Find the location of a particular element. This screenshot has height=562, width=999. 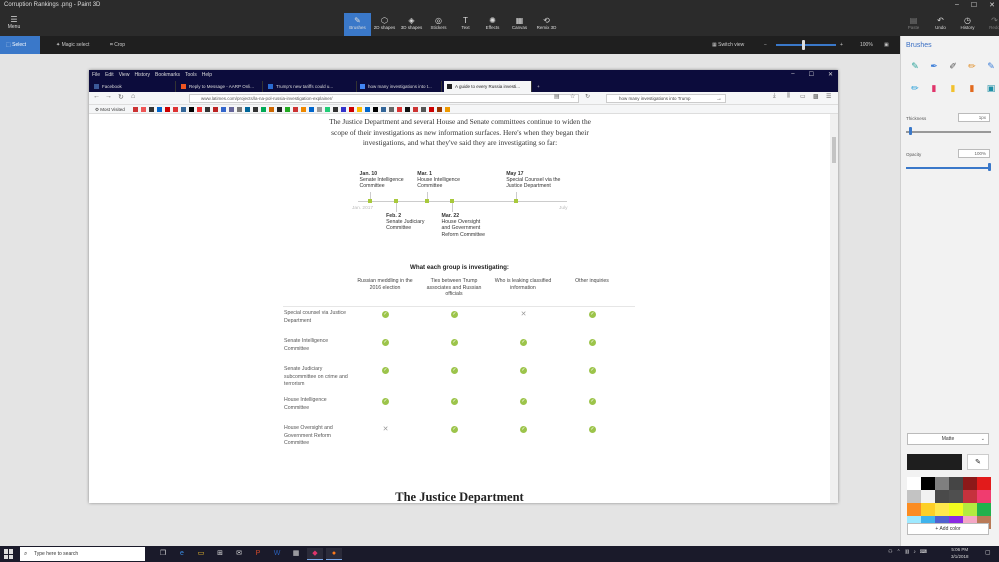

close-icon: ✕ is located at coordinates (992, 5).